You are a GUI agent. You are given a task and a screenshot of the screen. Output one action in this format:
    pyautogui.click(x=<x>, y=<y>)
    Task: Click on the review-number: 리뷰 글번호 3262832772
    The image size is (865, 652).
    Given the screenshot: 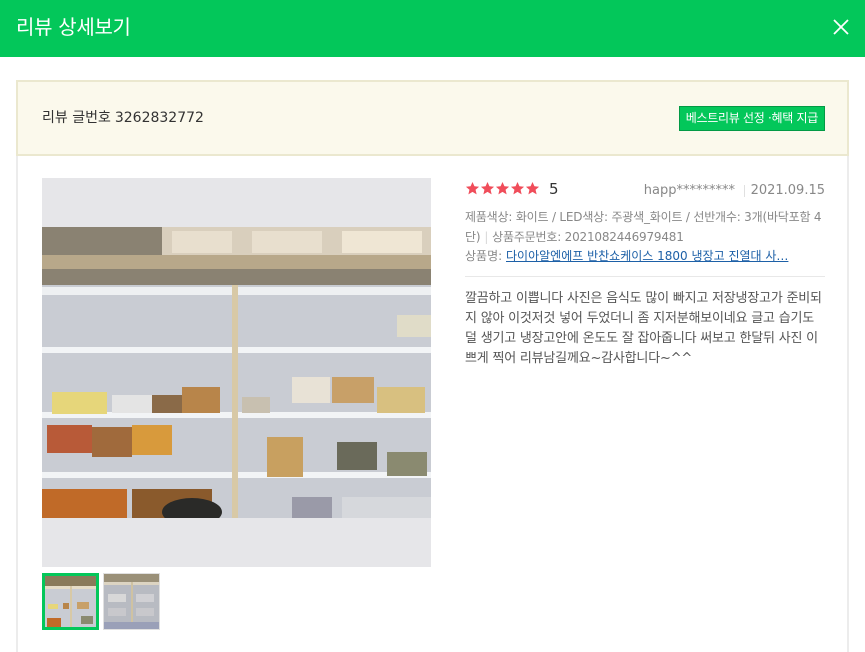 What is the action you would take?
    pyautogui.click(x=123, y=118)
    